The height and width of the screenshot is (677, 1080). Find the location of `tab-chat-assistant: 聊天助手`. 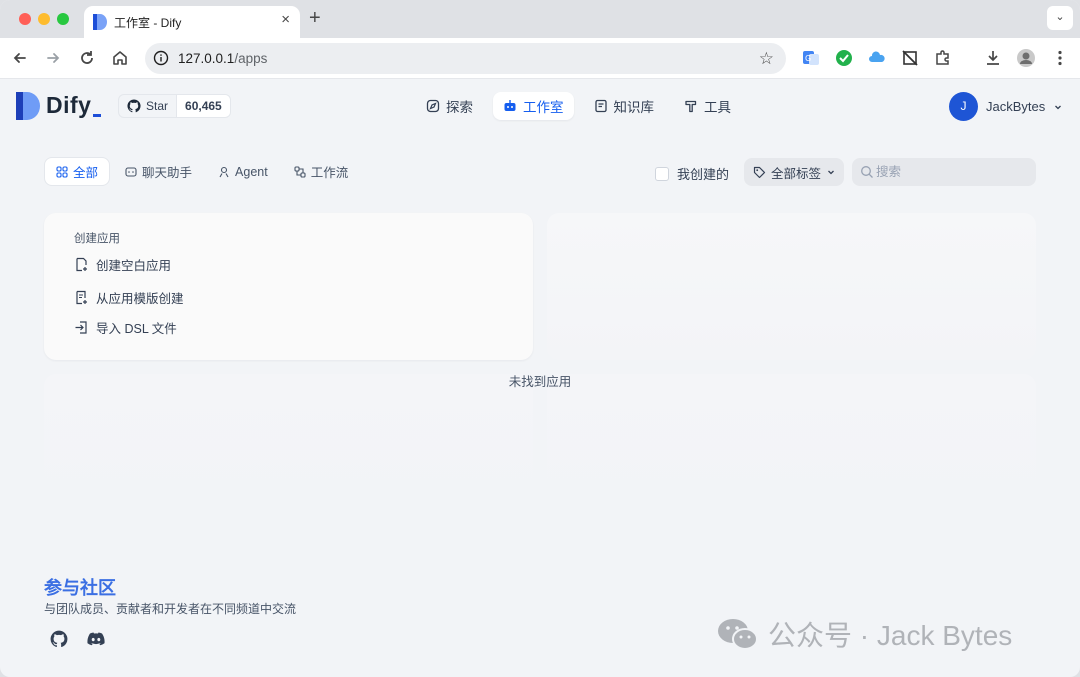

tab-chat-assistant: 聊天助手 is located at coordinates (158, 171).